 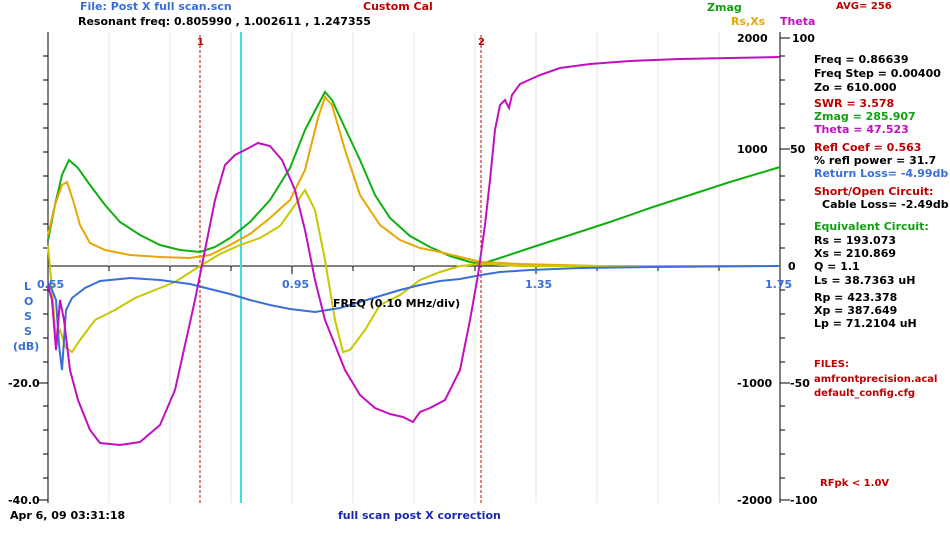 What do you see at coordinates (26, 346) in the screenshot?
I see `loss-unit: (dB)` at bounding box center [26, 346].